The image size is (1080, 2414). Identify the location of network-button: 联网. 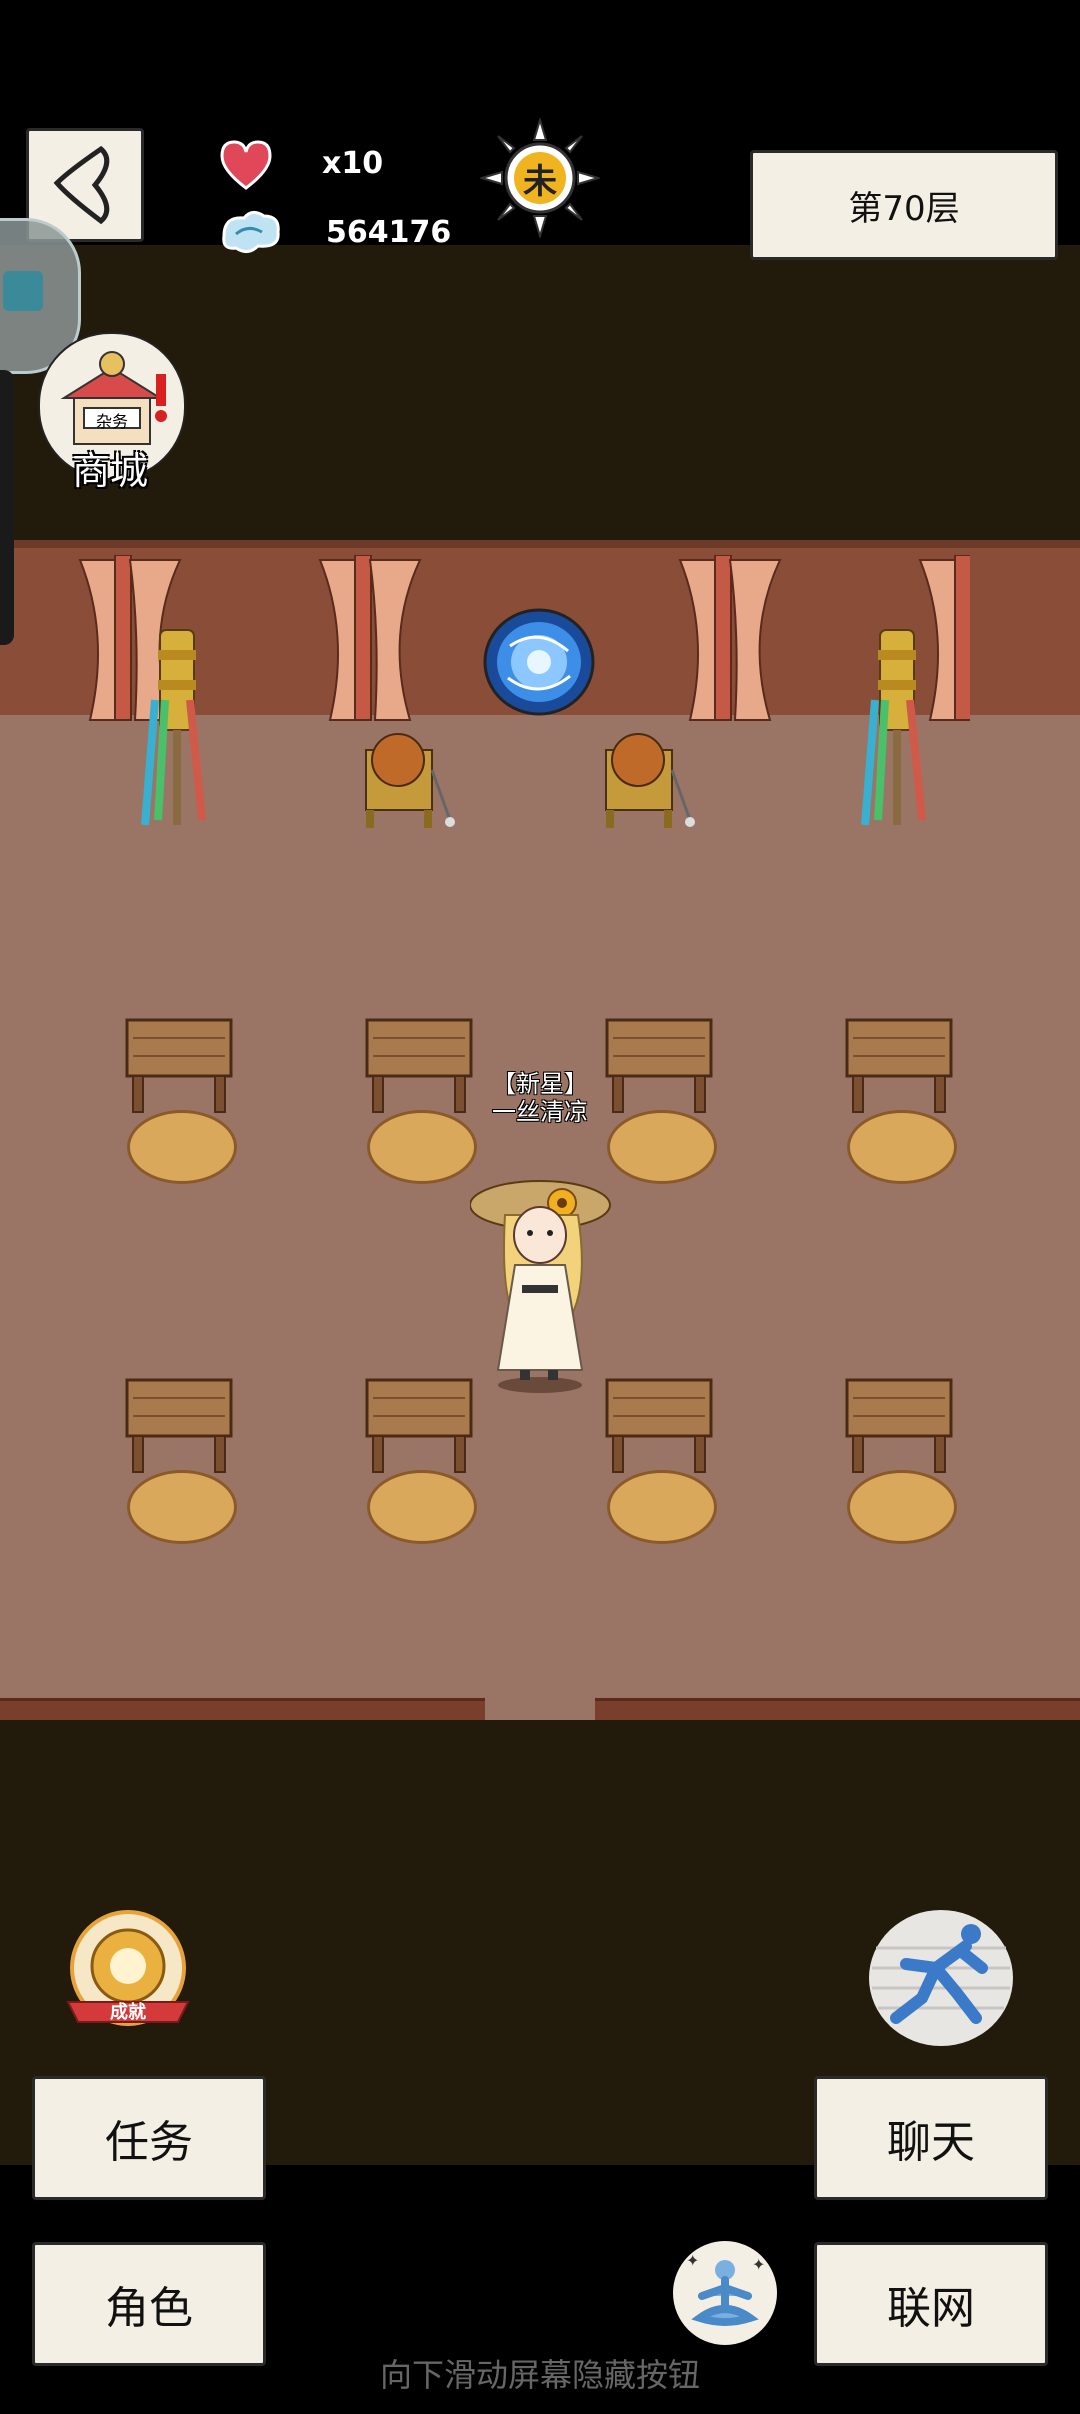
(931, 2304).